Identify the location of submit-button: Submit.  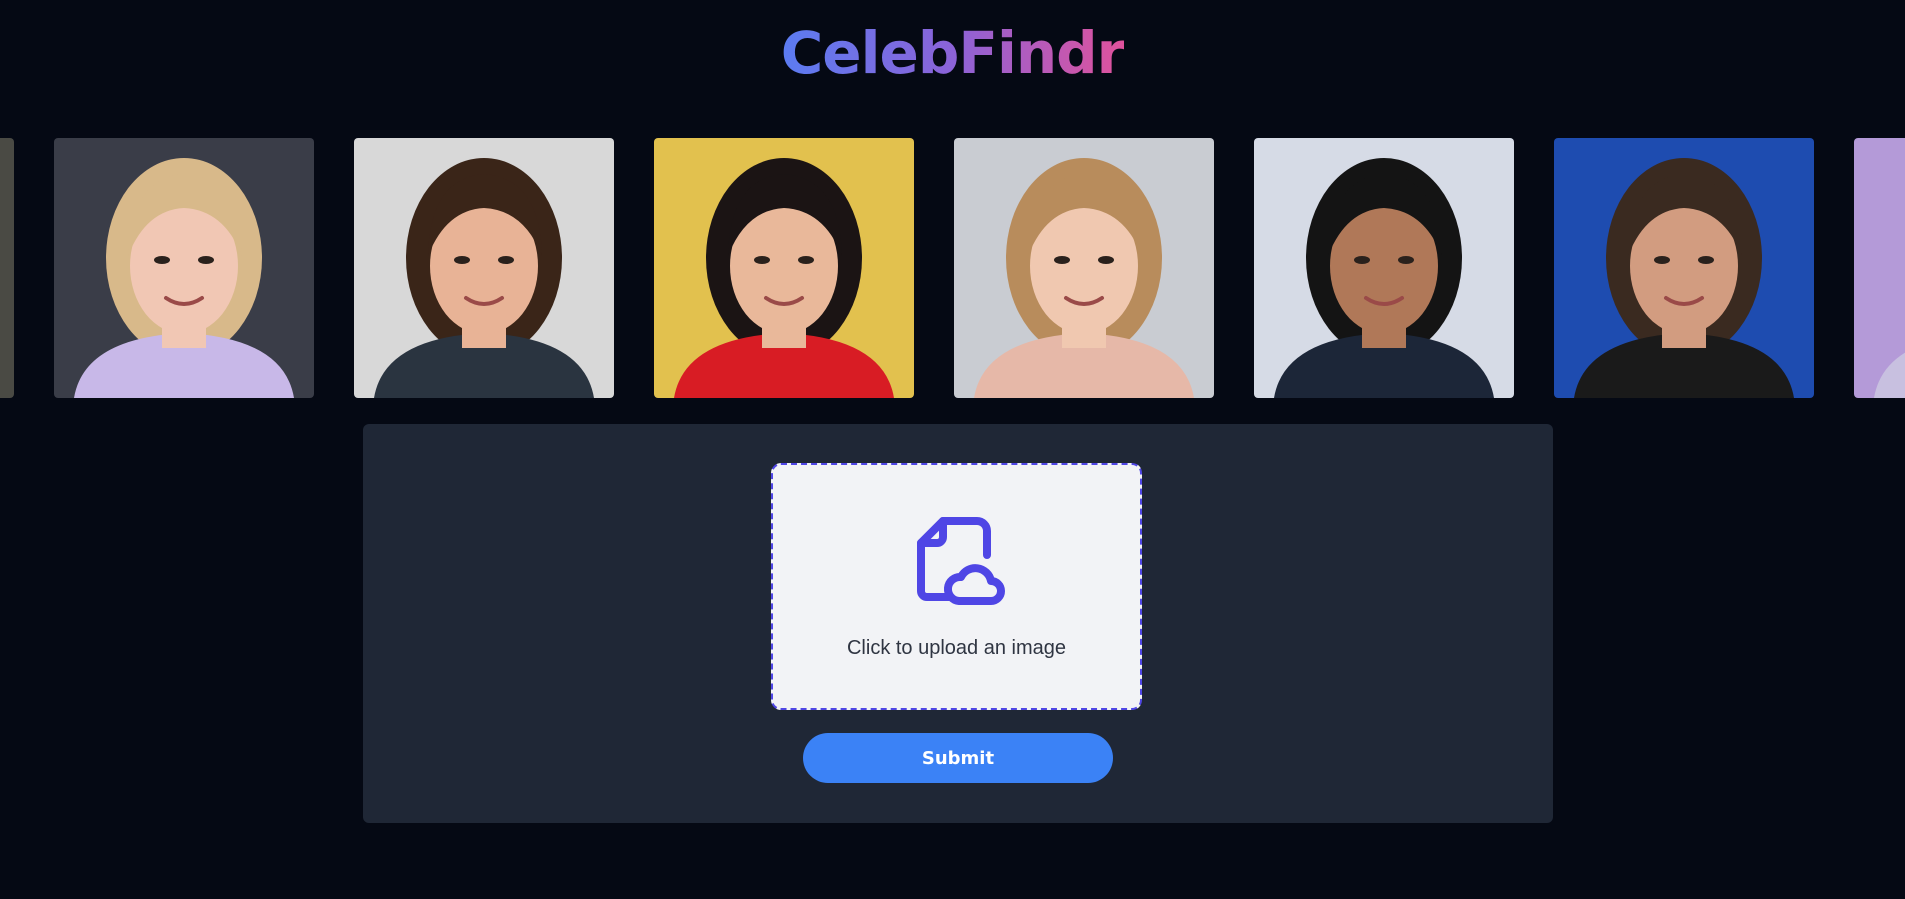
(958, 758).